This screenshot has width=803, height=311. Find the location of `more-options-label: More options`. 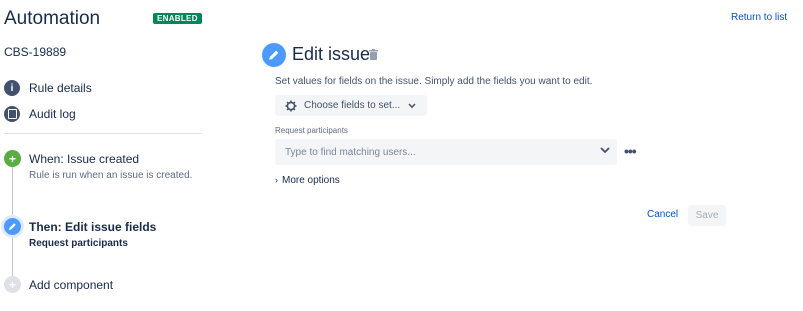

more-options-label: More options is located at coordinates (311, 180).